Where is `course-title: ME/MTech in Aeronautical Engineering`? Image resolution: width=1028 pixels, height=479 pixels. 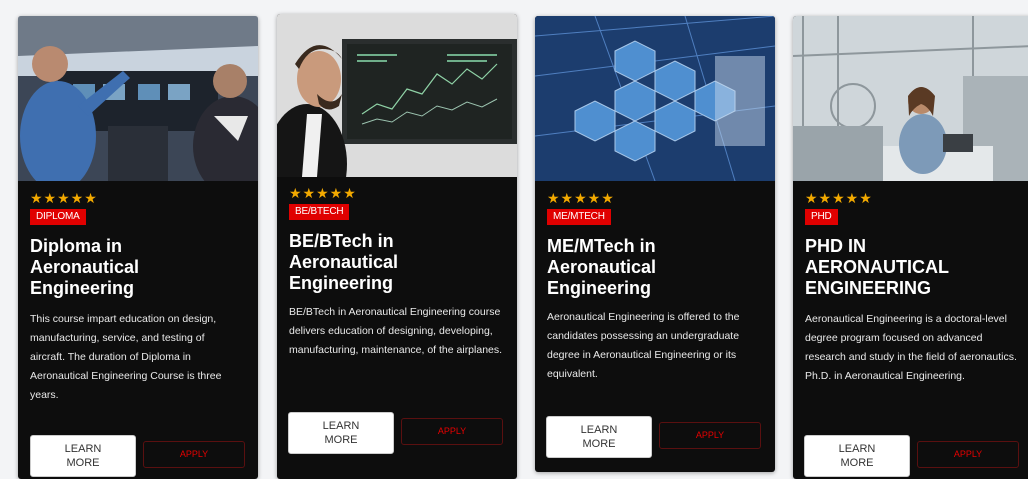
course-title: ME/MTech in Aeronautical Engineering is located at coordinates (602, 267).